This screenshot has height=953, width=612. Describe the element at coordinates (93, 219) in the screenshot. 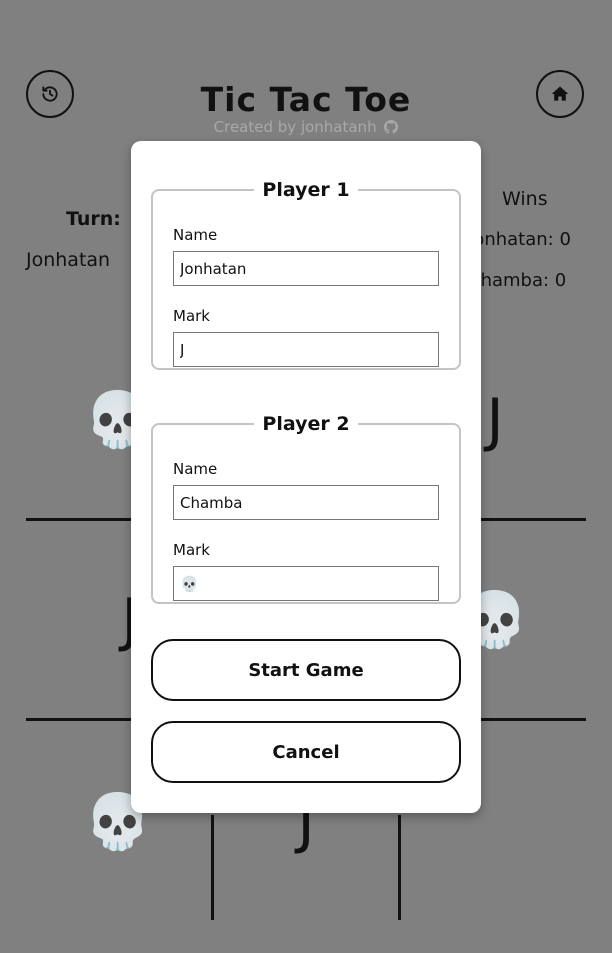

I see `turn-label: Turn:` at that location.